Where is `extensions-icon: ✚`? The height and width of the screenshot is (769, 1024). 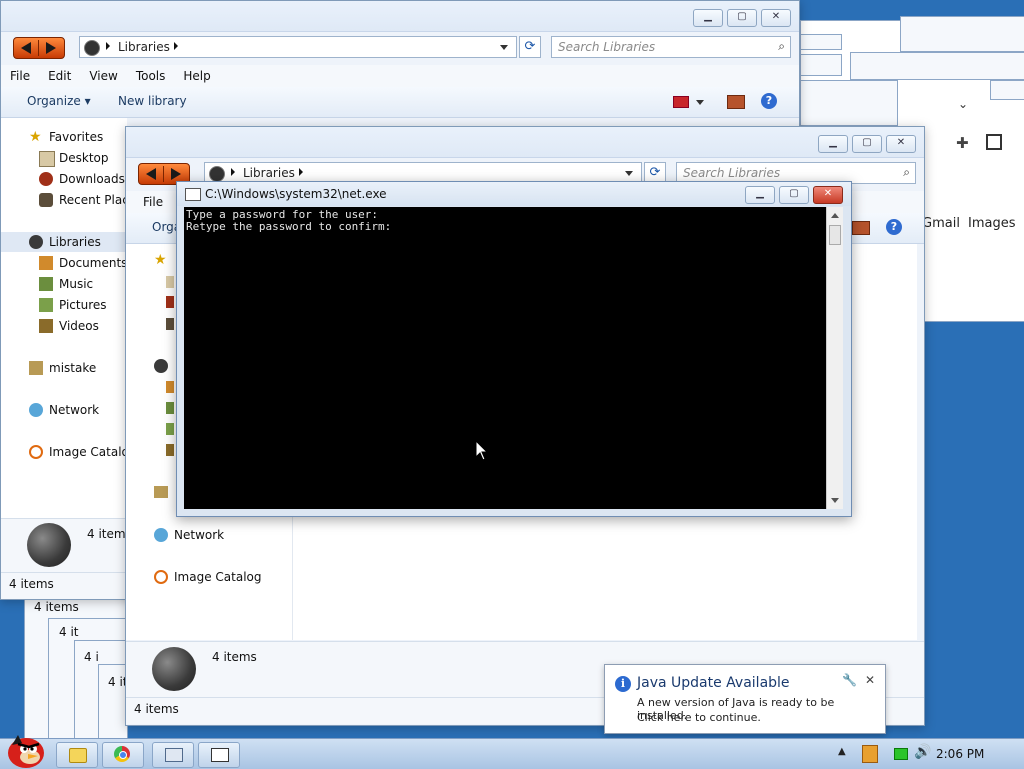
extensions-icon: ✚ is located at coordinates (962, 143).